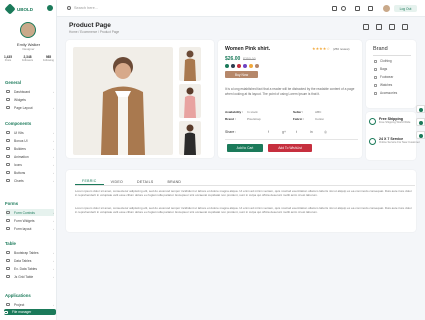  I want to click on linkedin-icon: in, so click(311, 132).